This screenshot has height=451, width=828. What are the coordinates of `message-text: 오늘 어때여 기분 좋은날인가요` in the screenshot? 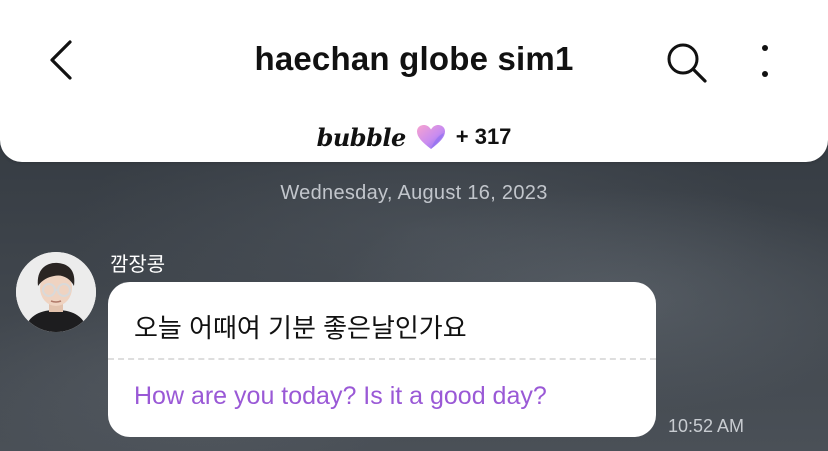 It's located at (300, 328).